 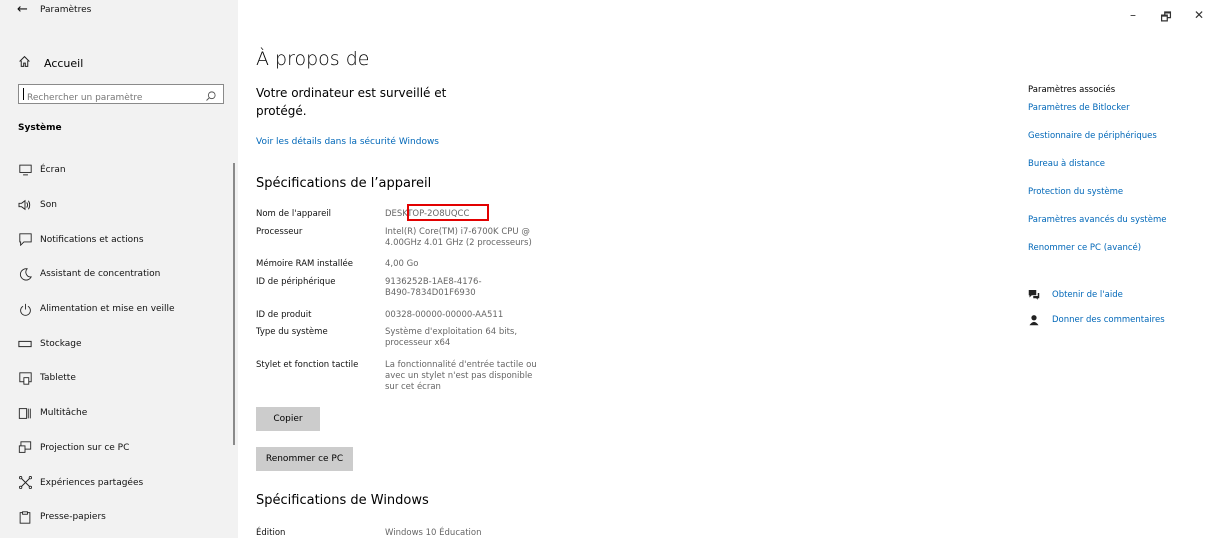 What do you see at coordinates (73, 517) in the screenshot?
I see `sidebar-item-label: Presse-papiers` at bounding box center [73, 517].